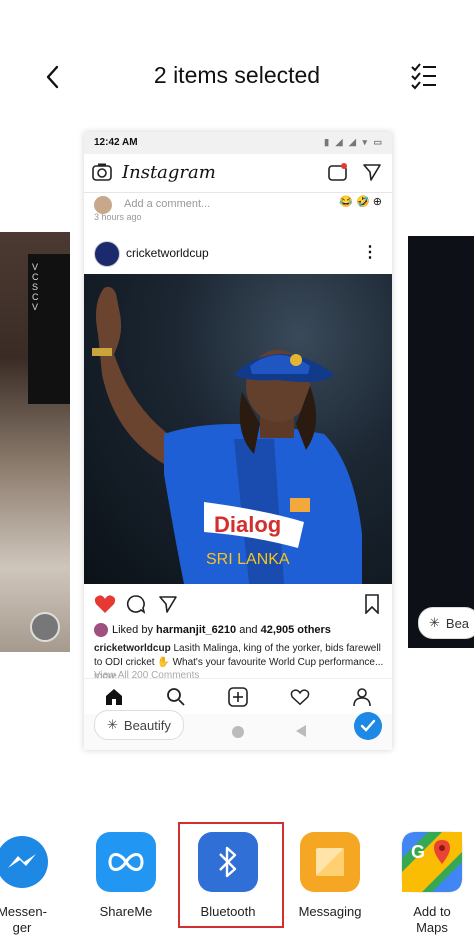 The image size is (474, 945). I want to click on beautify-label: Bea, so click(457, 623).